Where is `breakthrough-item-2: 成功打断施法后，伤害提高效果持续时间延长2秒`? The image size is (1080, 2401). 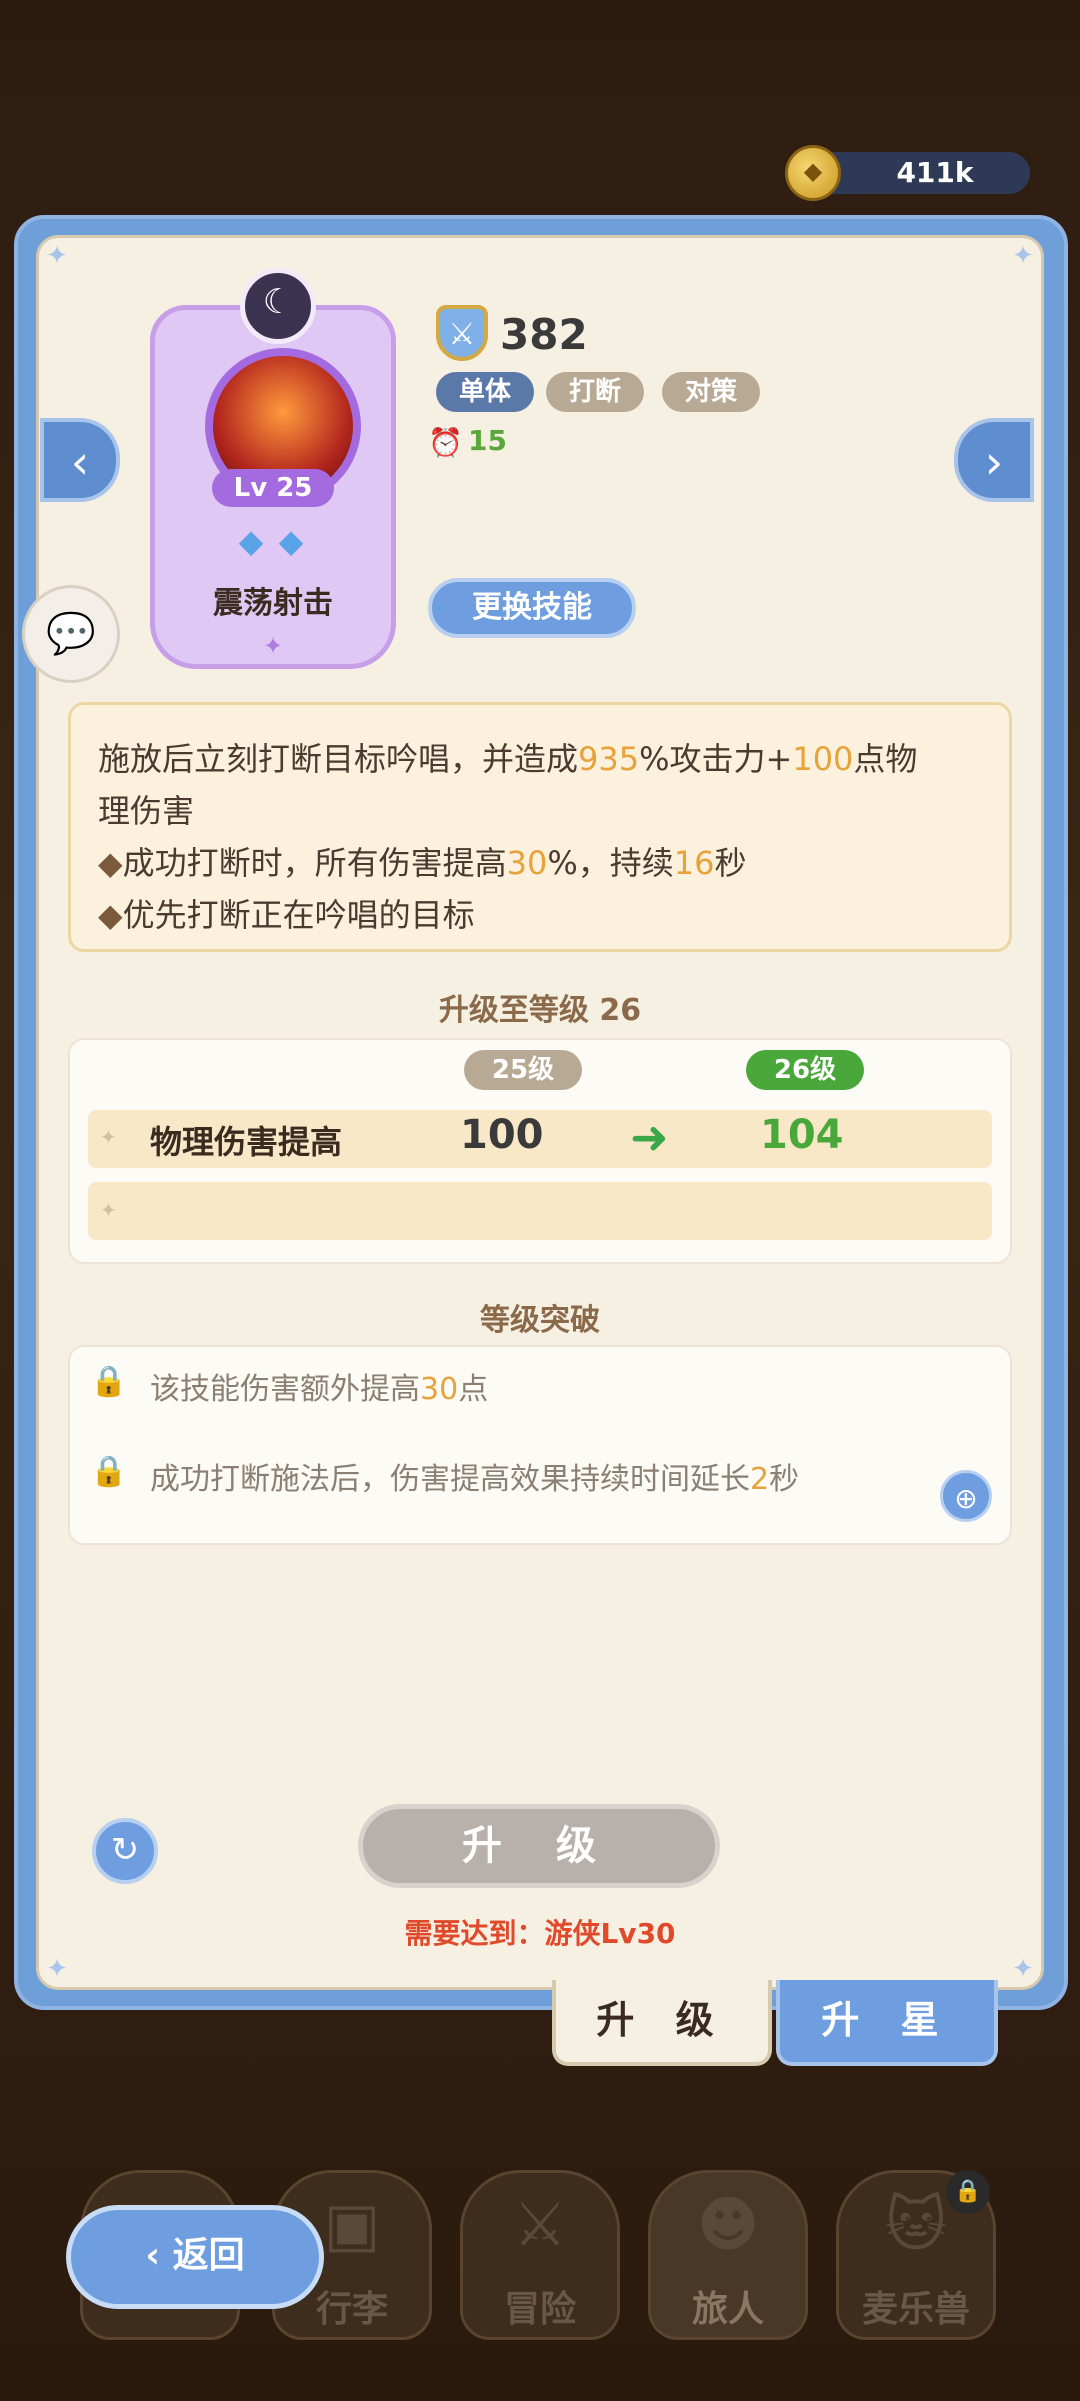 breakthrough-item-2: 成功打断施法后，伤害提高效果持续时间延长2秒 is located at coordinates (475, 1479).